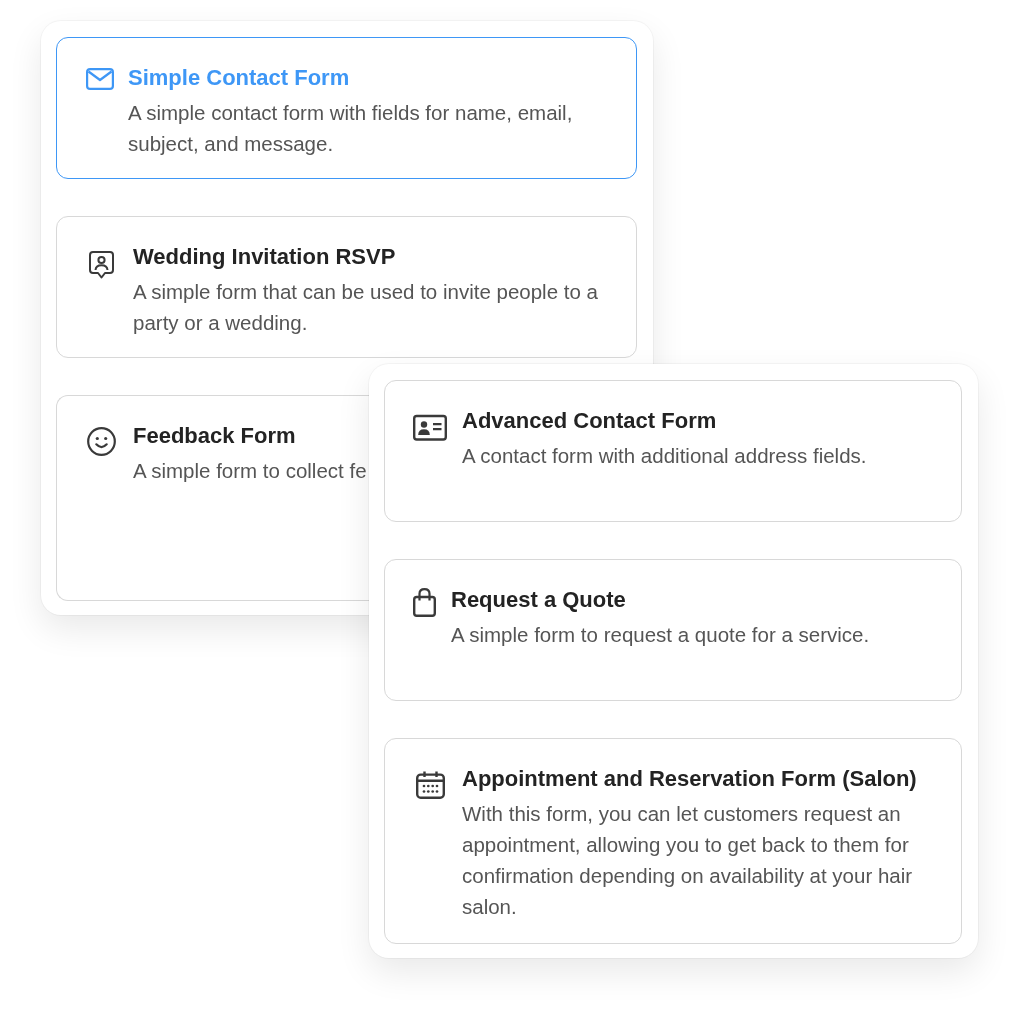 The height and width of the screenshot is (1020, 1020). Describe the element at coordinates (239, 78) in the screenshot. I see `template-title: Simple Contact Form` at that location.